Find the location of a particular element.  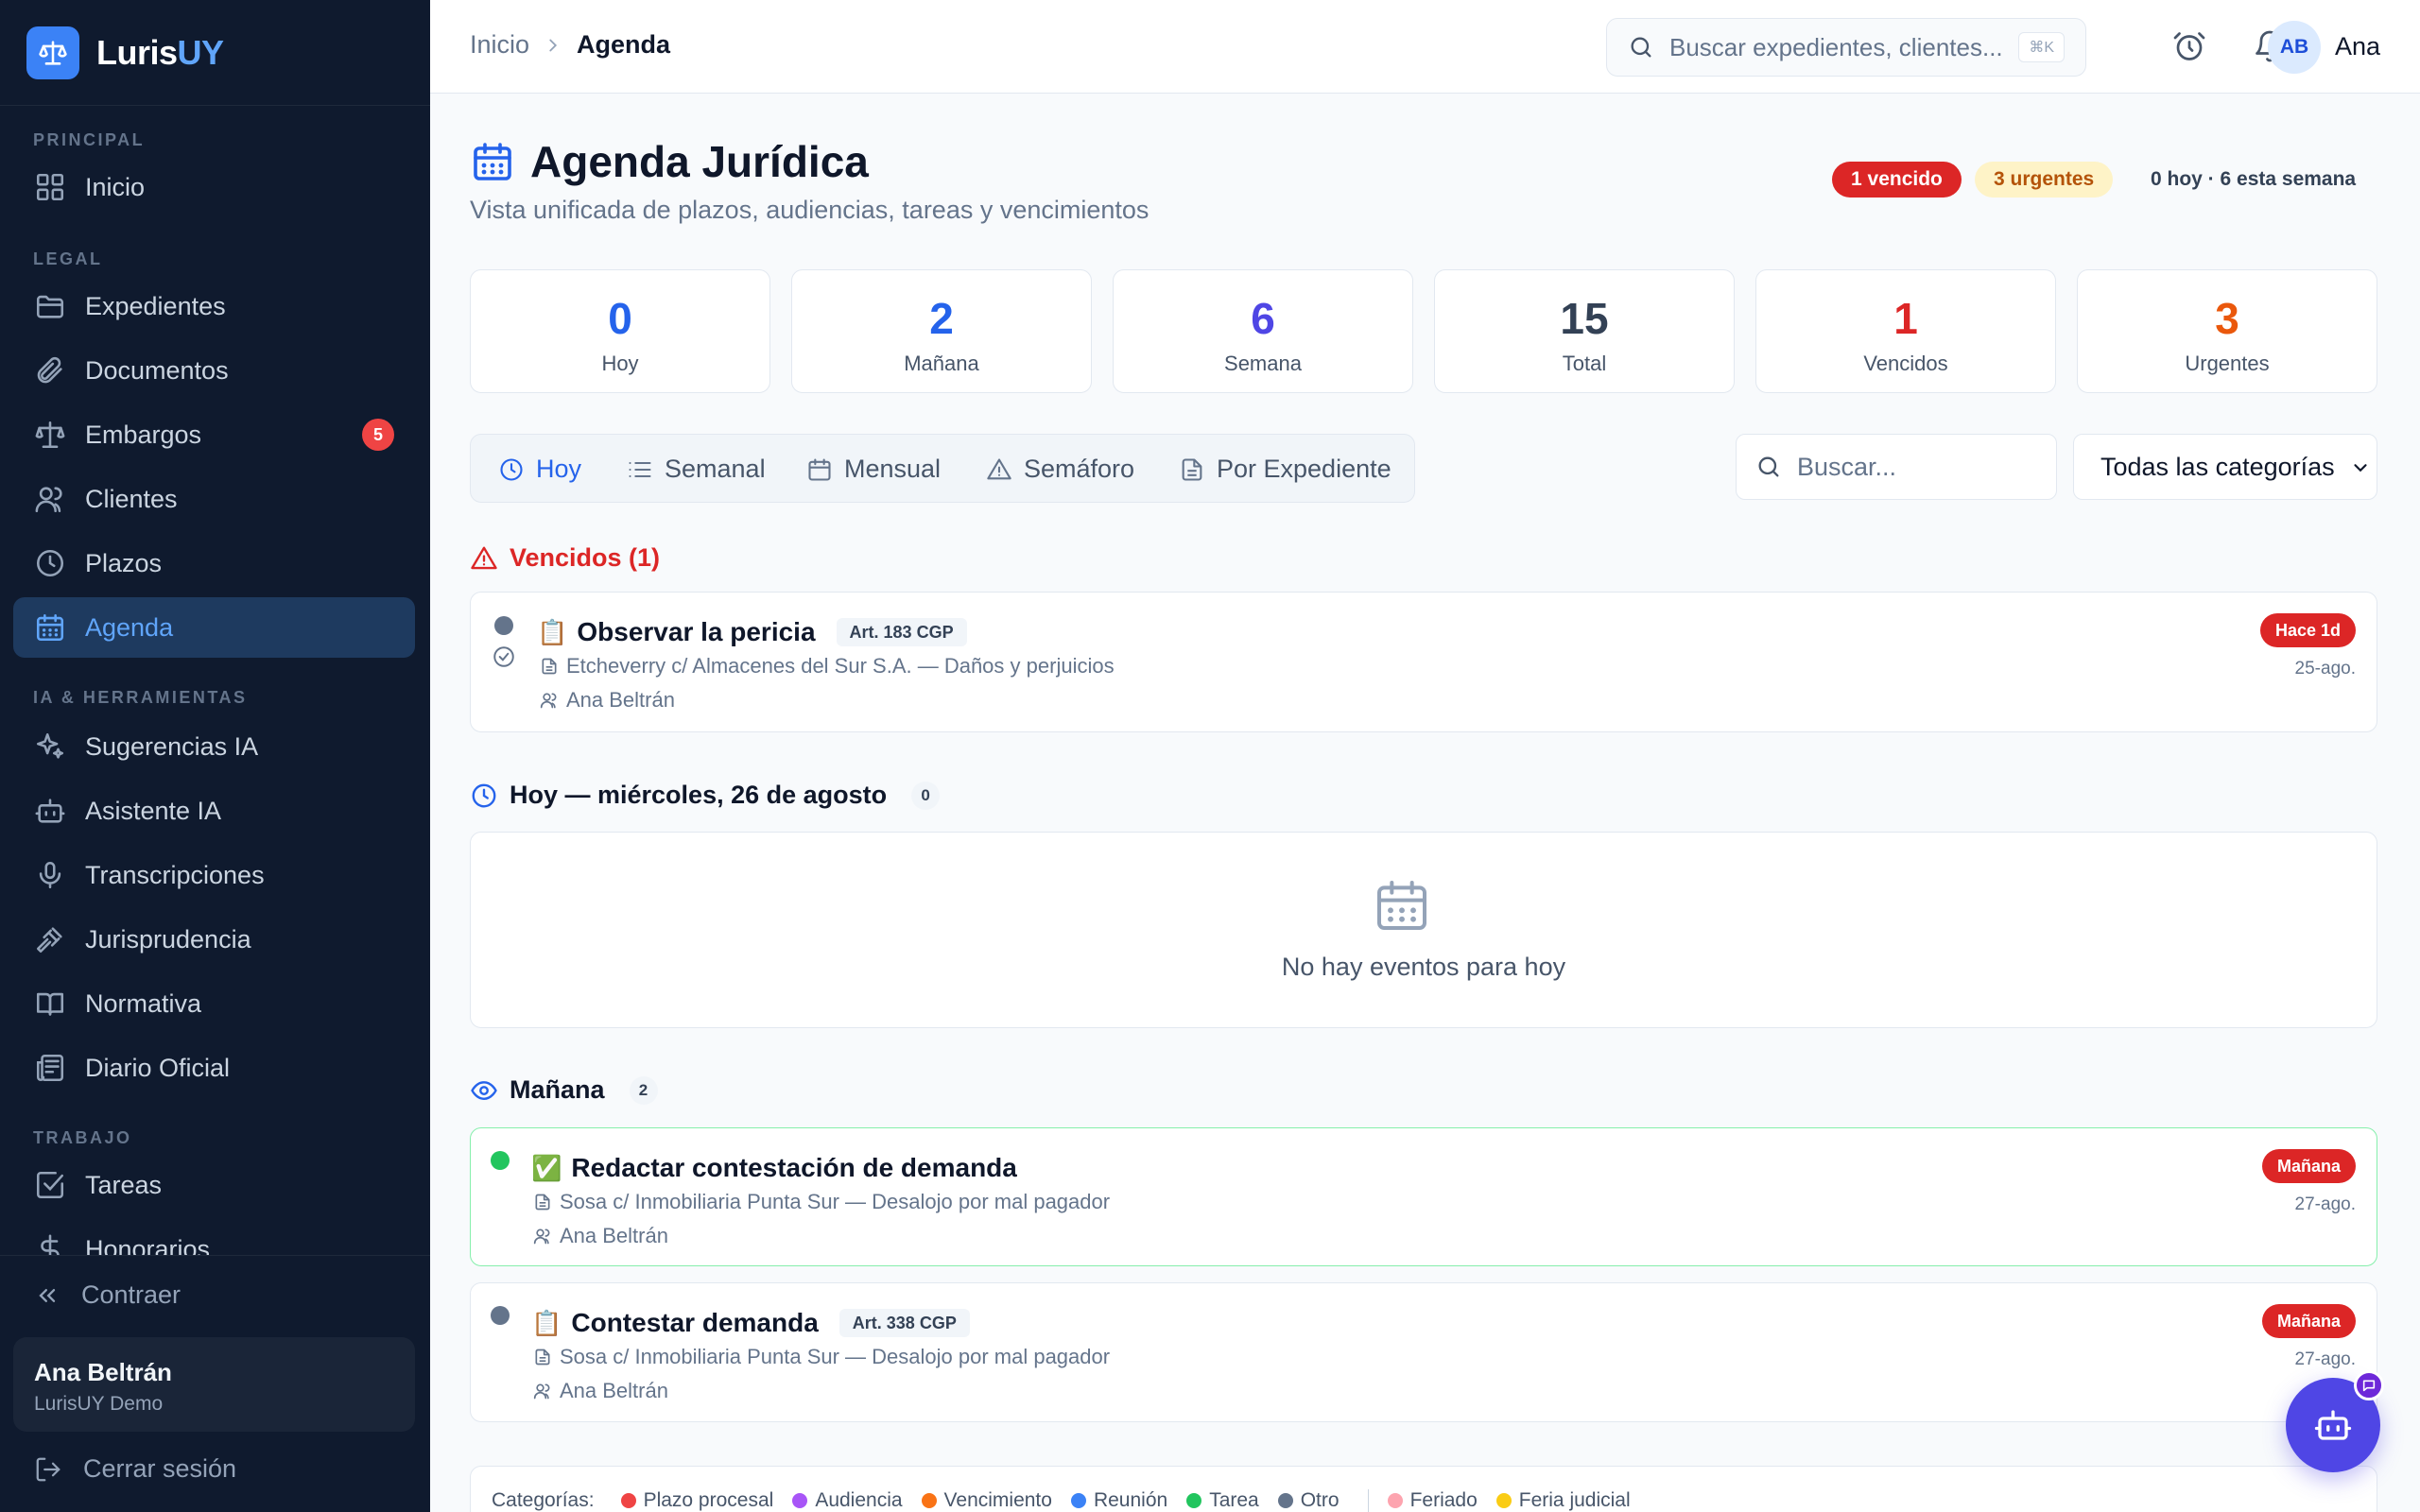

stat-value: 3 is located at coordinates (2227, 318).